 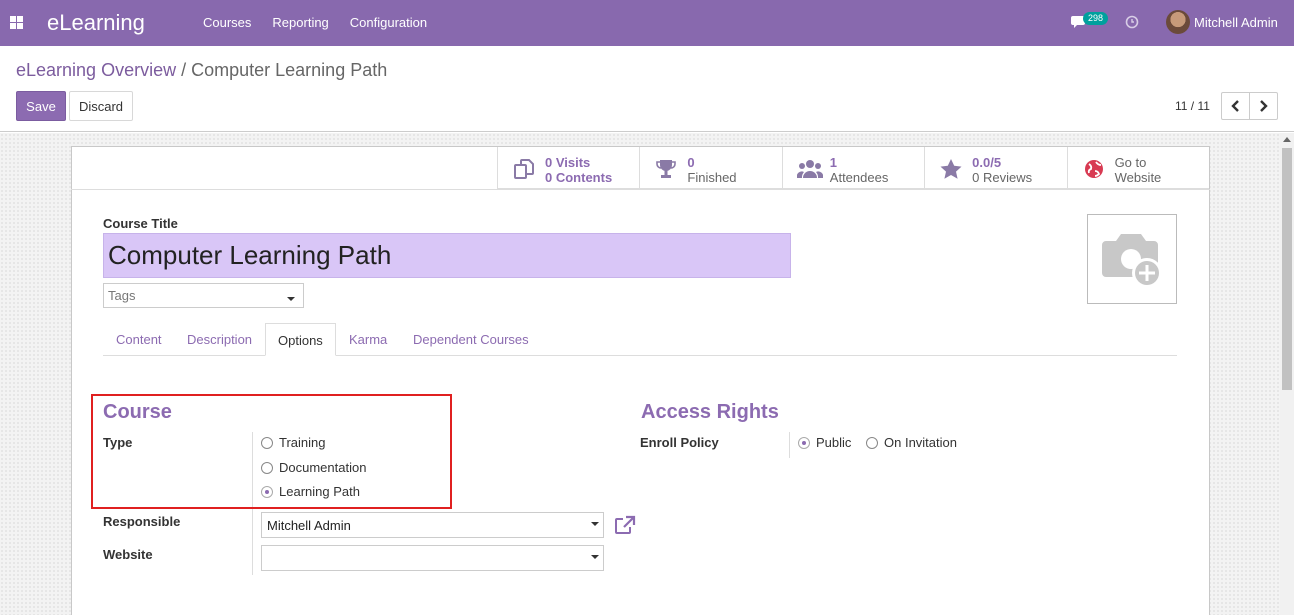 I want to click on scroll-up-arrow-icon, so click(x=1287, y=139).